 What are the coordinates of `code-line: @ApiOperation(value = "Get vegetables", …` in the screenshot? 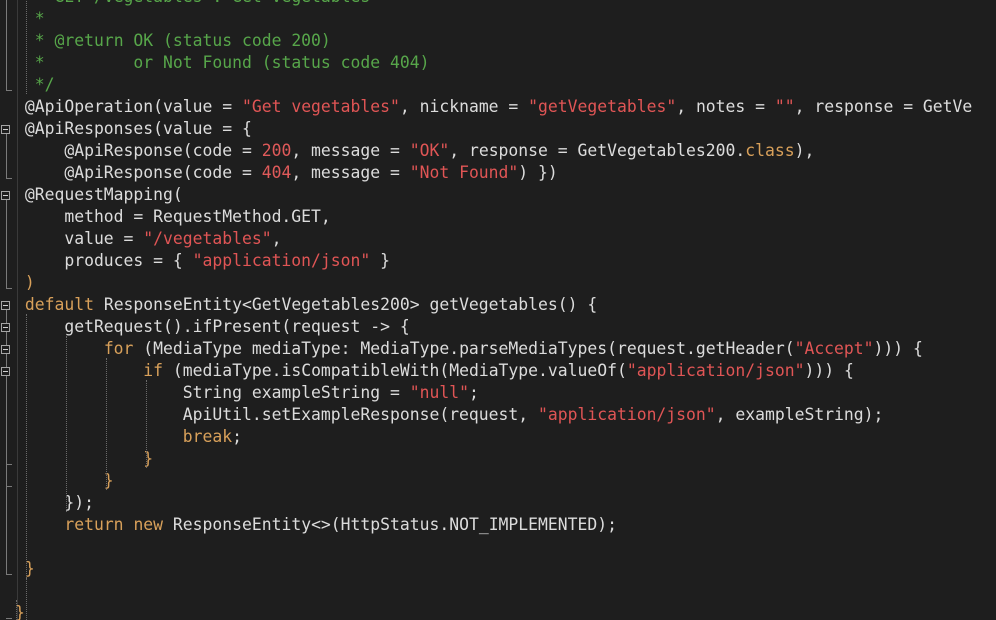 It's located at (493, 107).